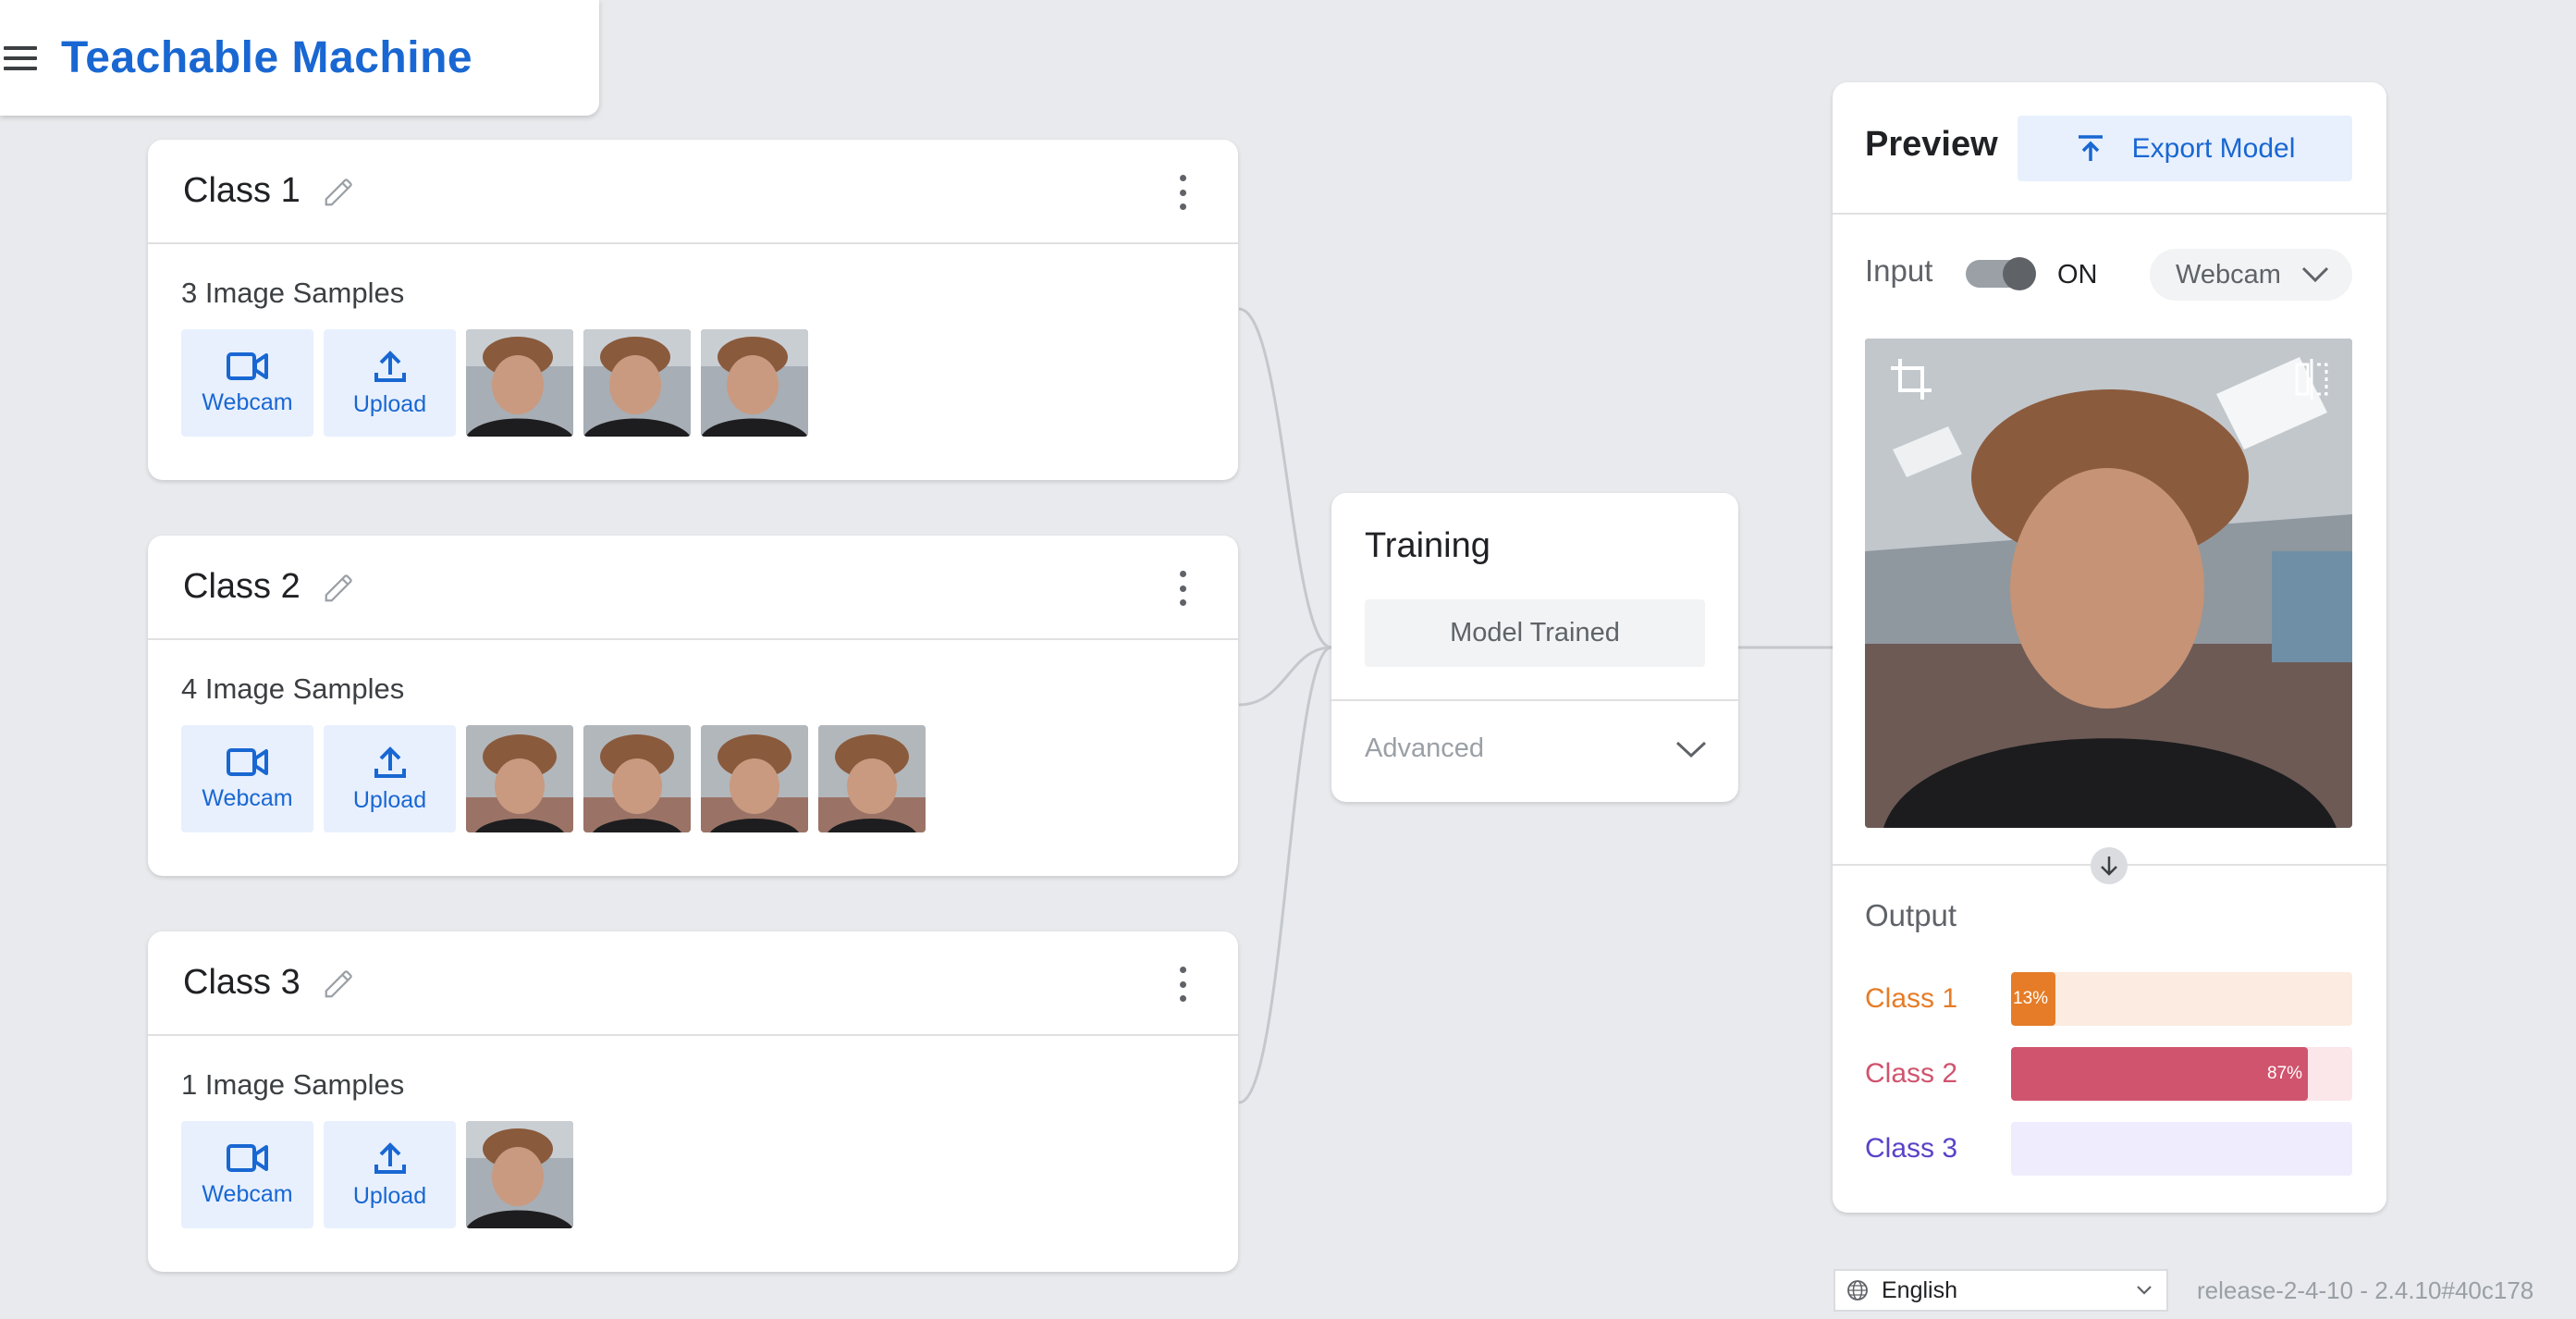 Image resolution: width=2576 pixels, height=1319 pixels. Describe the element at coordinates (2213, 148) in the screenshot. I see `export-label: Export Model` at that location.